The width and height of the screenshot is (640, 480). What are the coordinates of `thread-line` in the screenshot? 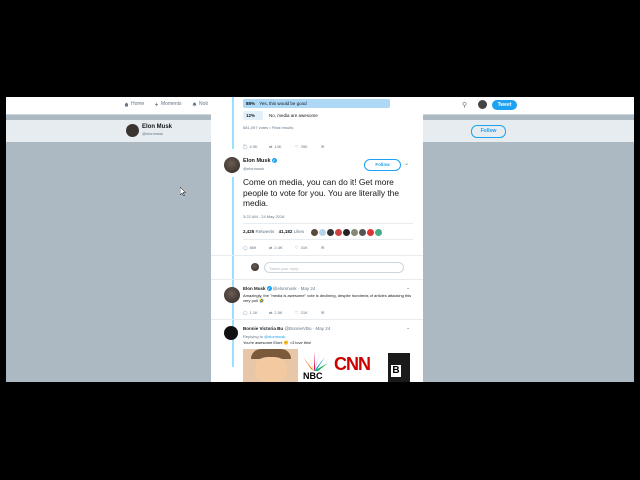 It's located at (233, 123).